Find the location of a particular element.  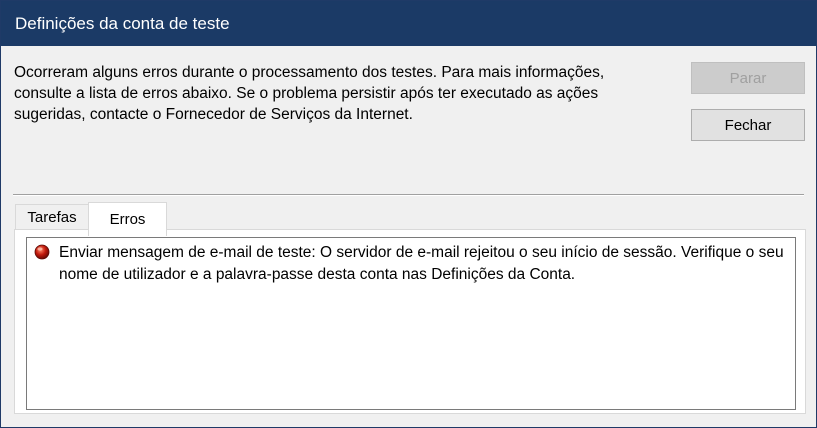

separator is located at coordinates (408, 195).